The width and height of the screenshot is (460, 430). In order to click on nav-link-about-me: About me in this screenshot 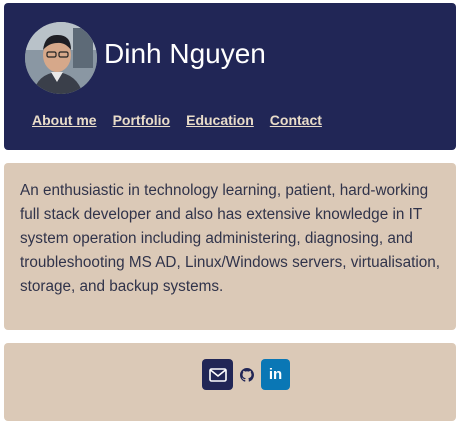, I will do `click(64, 120)`.